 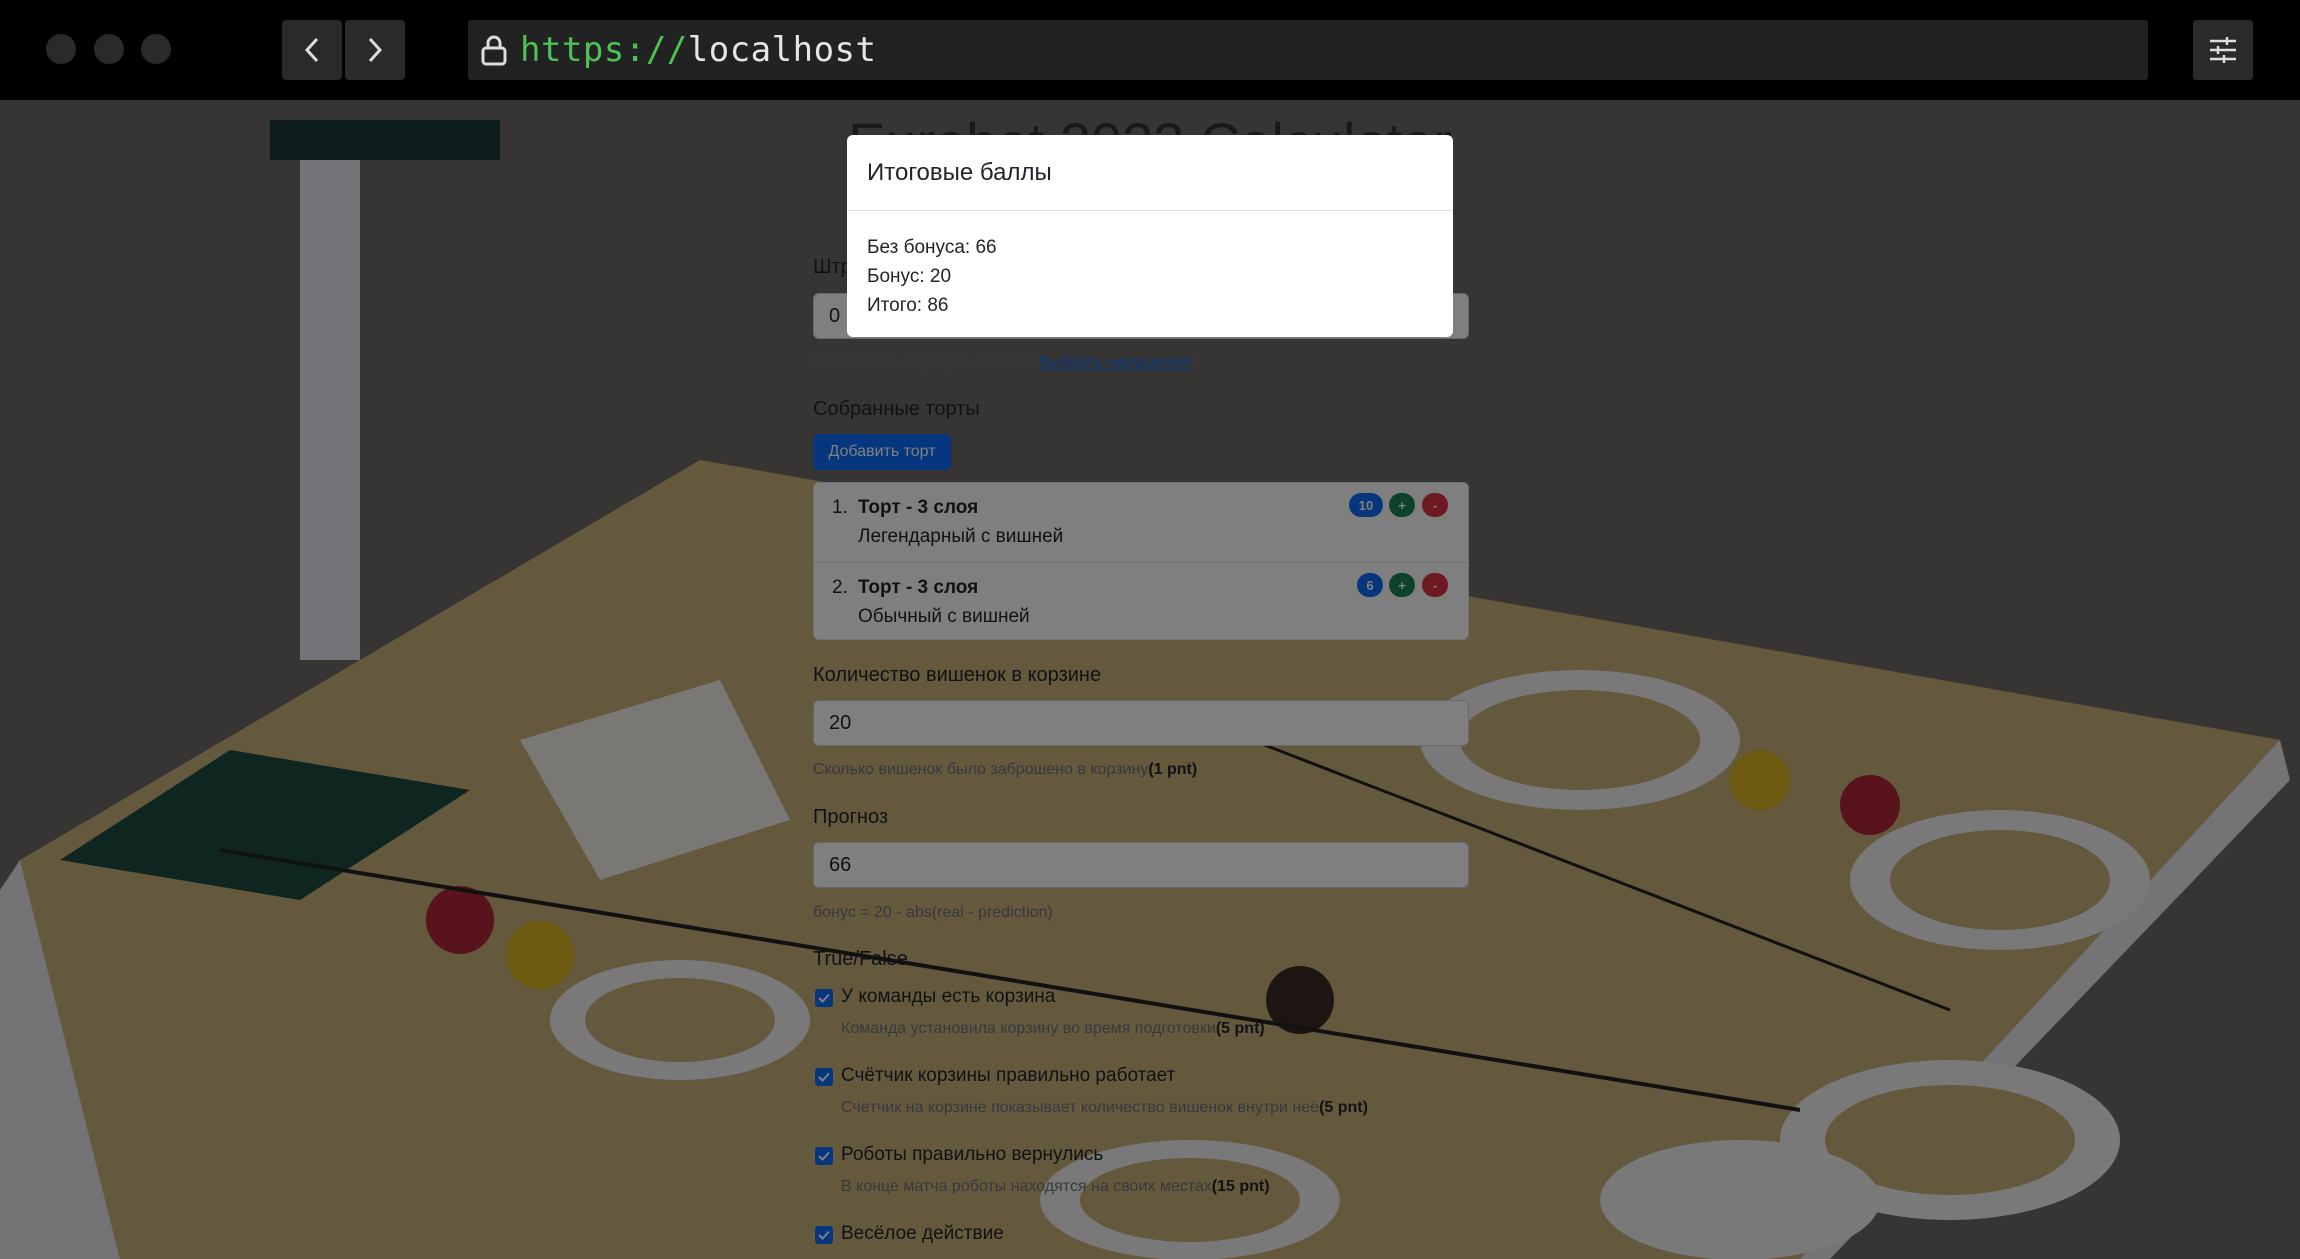 What do you see at coordinates (932, 247) in the screenshot?
I see `score-without-bonus: Без бонуса: 66` at bounding box center [932, 247].